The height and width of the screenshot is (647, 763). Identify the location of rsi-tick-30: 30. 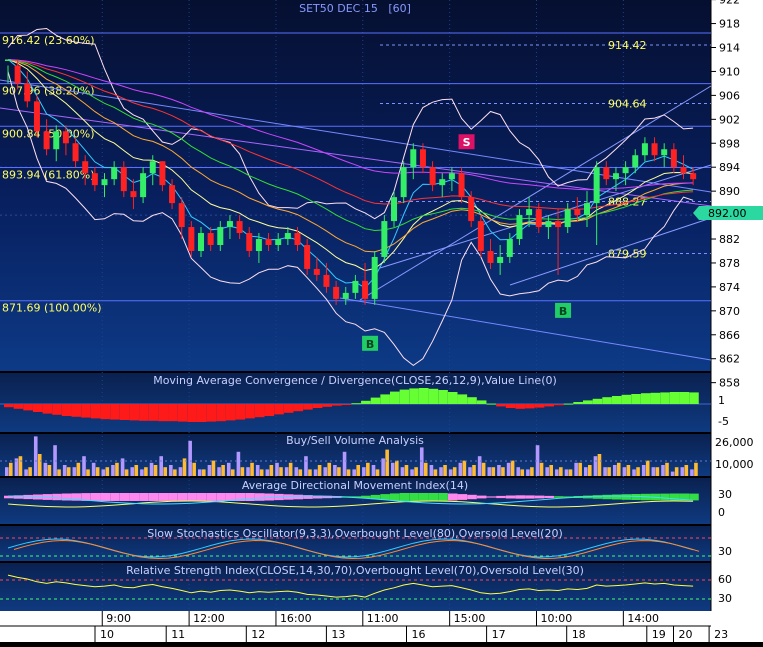
(725, 598).